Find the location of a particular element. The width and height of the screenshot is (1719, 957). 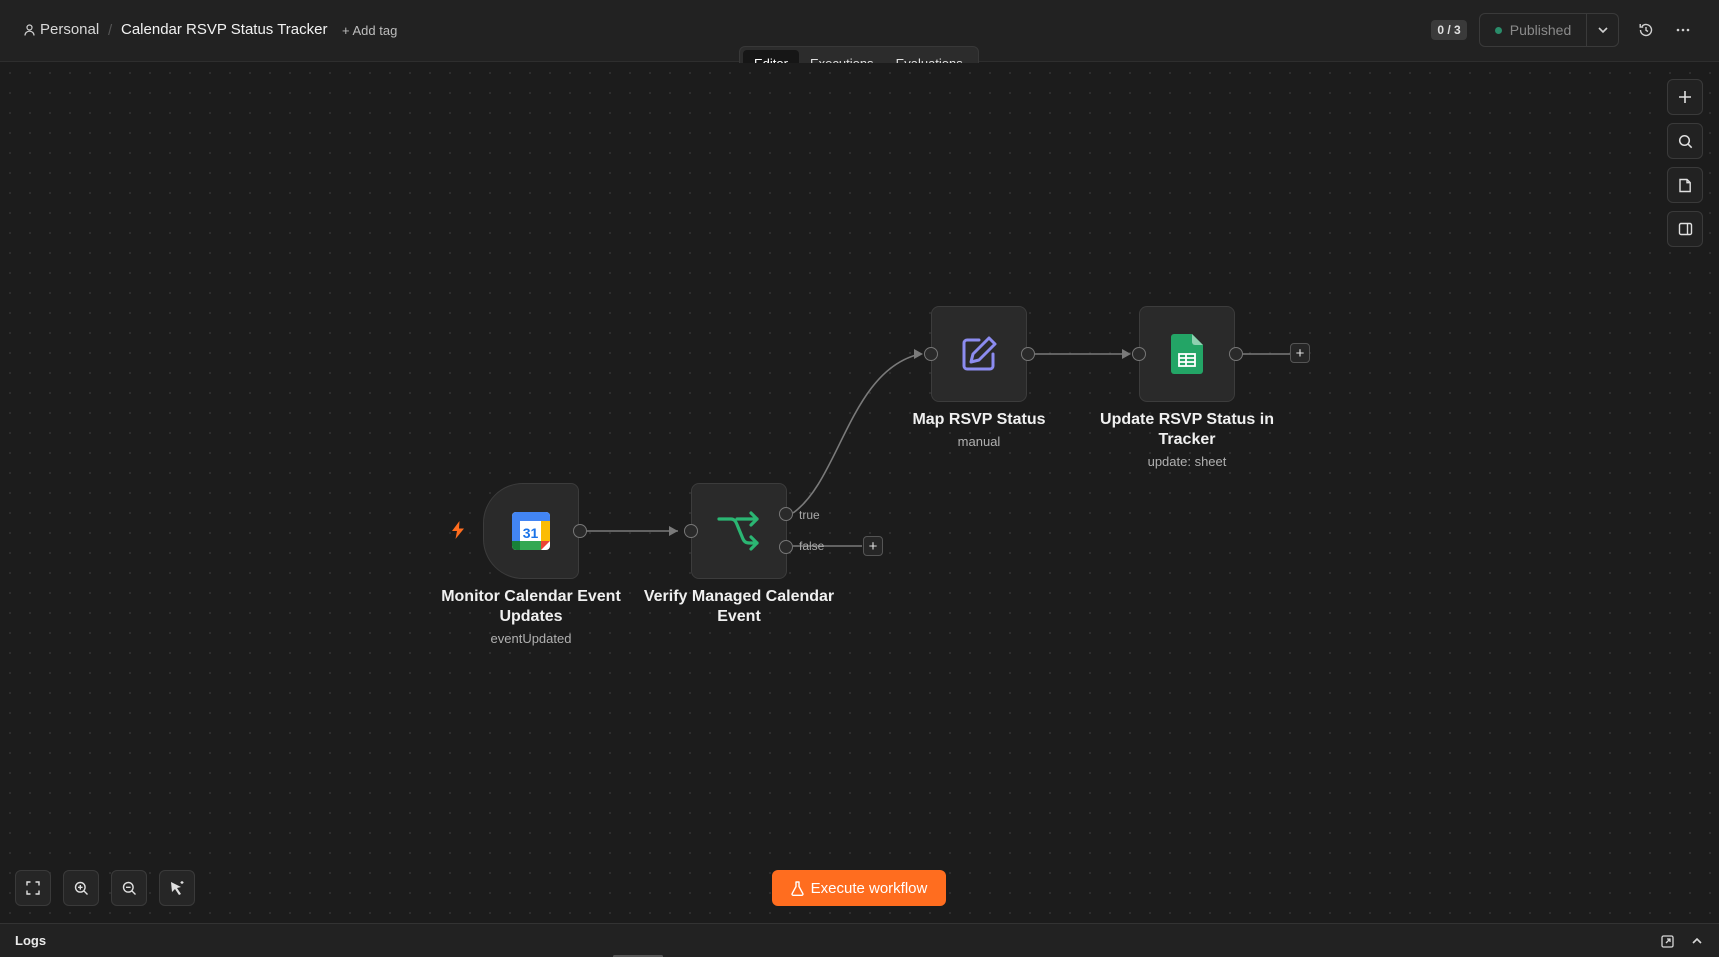

ellipsis-icon is located at coordinates (1683, 30).